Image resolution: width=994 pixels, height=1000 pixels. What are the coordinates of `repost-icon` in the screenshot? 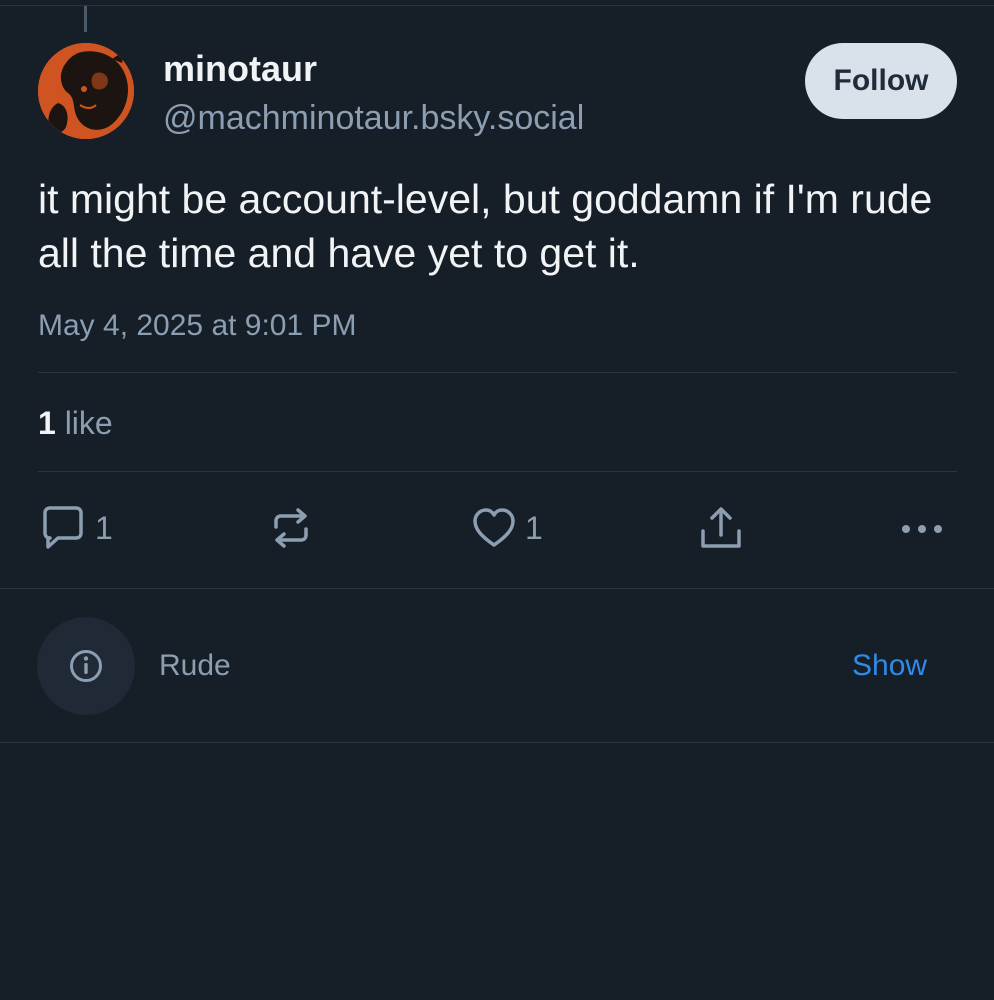 It's located at (291, 528).